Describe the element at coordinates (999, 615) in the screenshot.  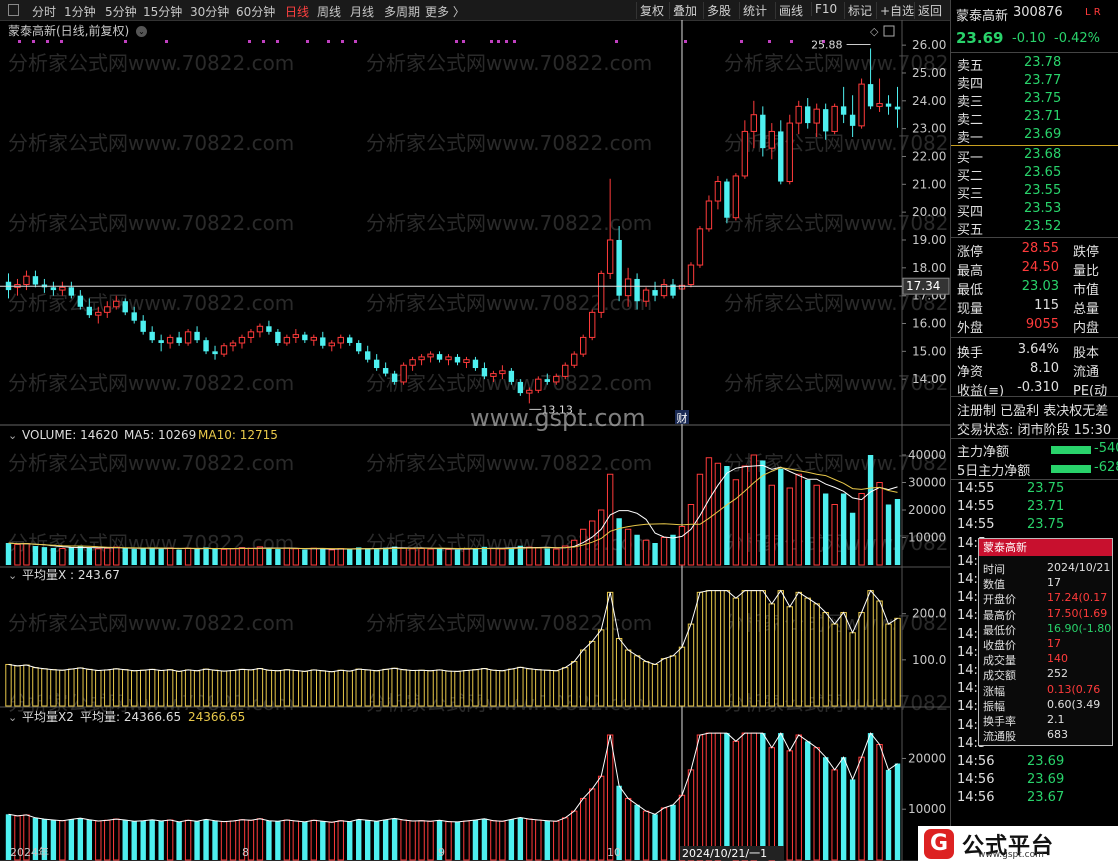
I see `tooltip-label-3: 最高价` at that location.